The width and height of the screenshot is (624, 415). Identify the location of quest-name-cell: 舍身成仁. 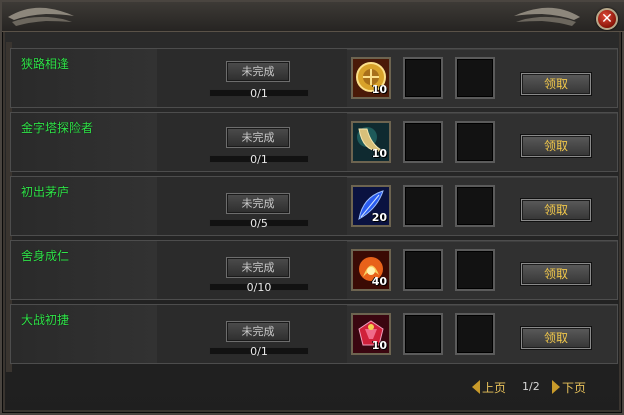
(84, 270).